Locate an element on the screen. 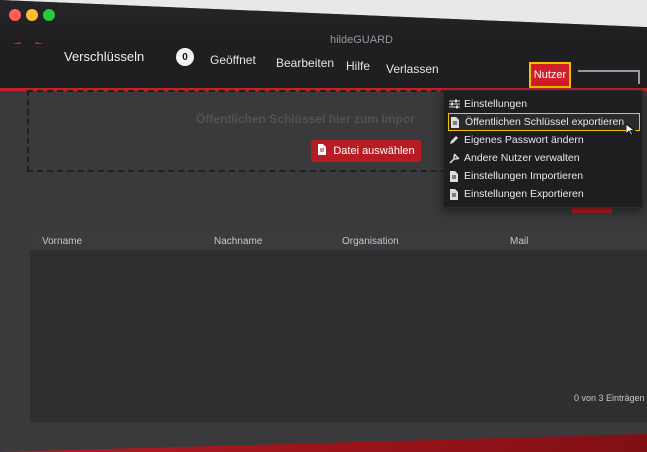 The width and height of the screenshot is (647, 452). sliders-icon is located at coordinates (454, 104).